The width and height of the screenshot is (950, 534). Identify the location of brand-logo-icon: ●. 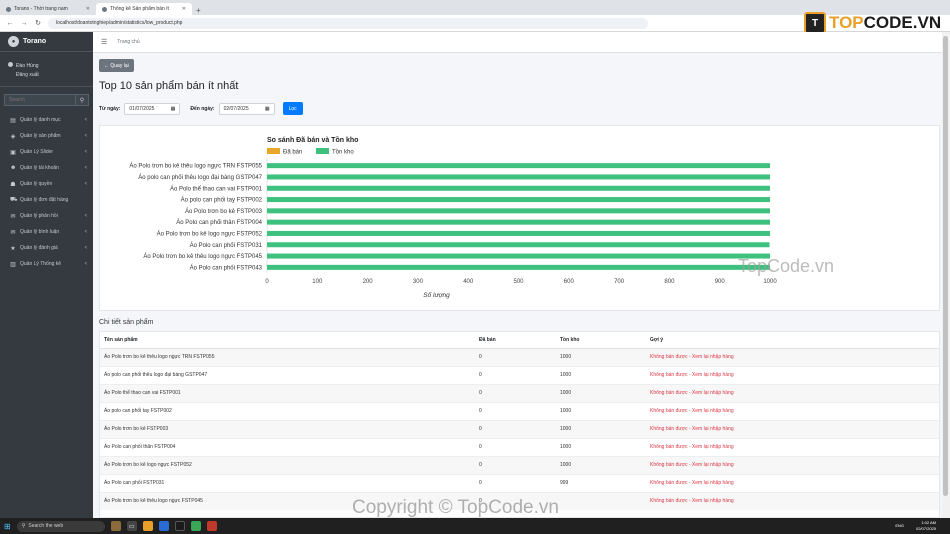
(13, 41).